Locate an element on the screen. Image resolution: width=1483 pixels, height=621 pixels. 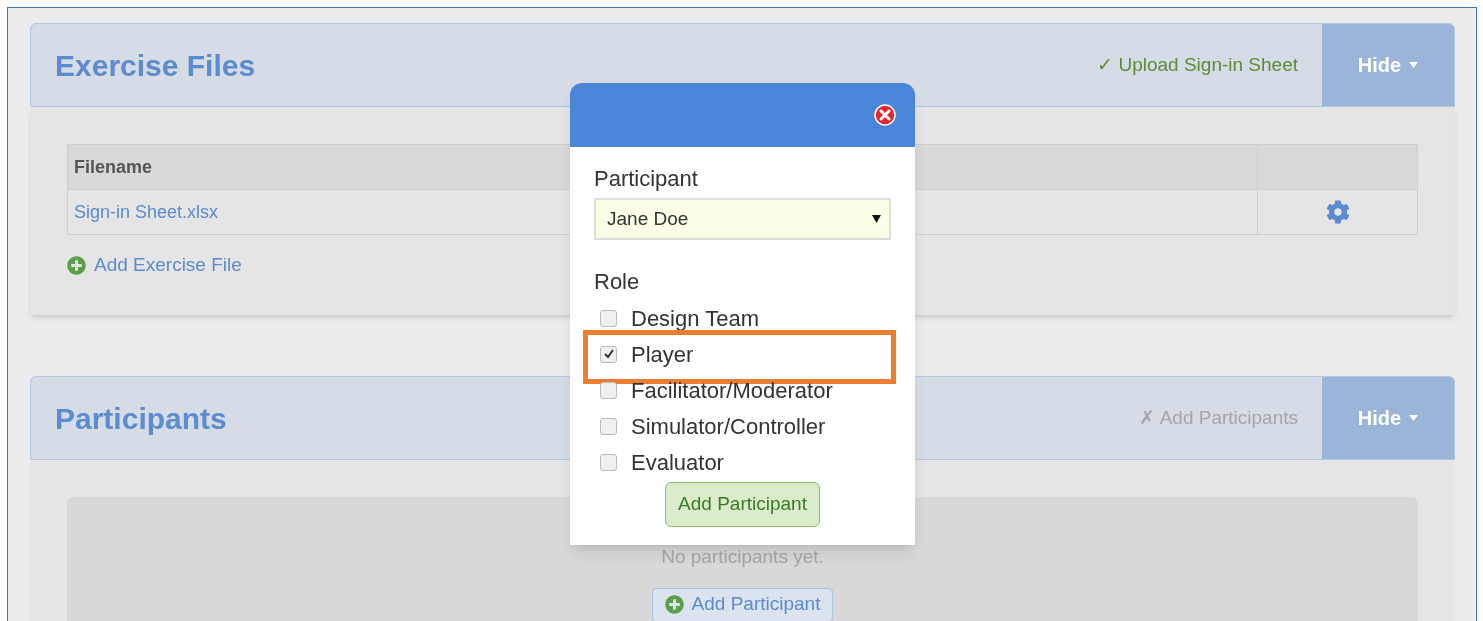
section-action: ✓ Upload Sign-in Sheet is located at coordinates (1209, 65).